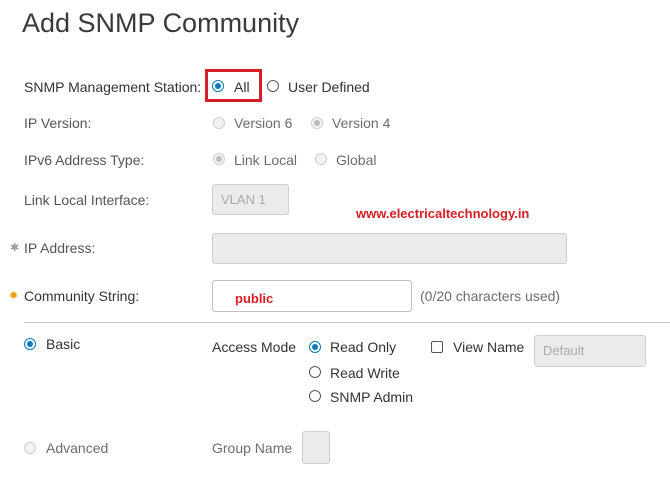 This screenshot has width=670, height=496. I want to click on group-name-select, so click(316, 447).